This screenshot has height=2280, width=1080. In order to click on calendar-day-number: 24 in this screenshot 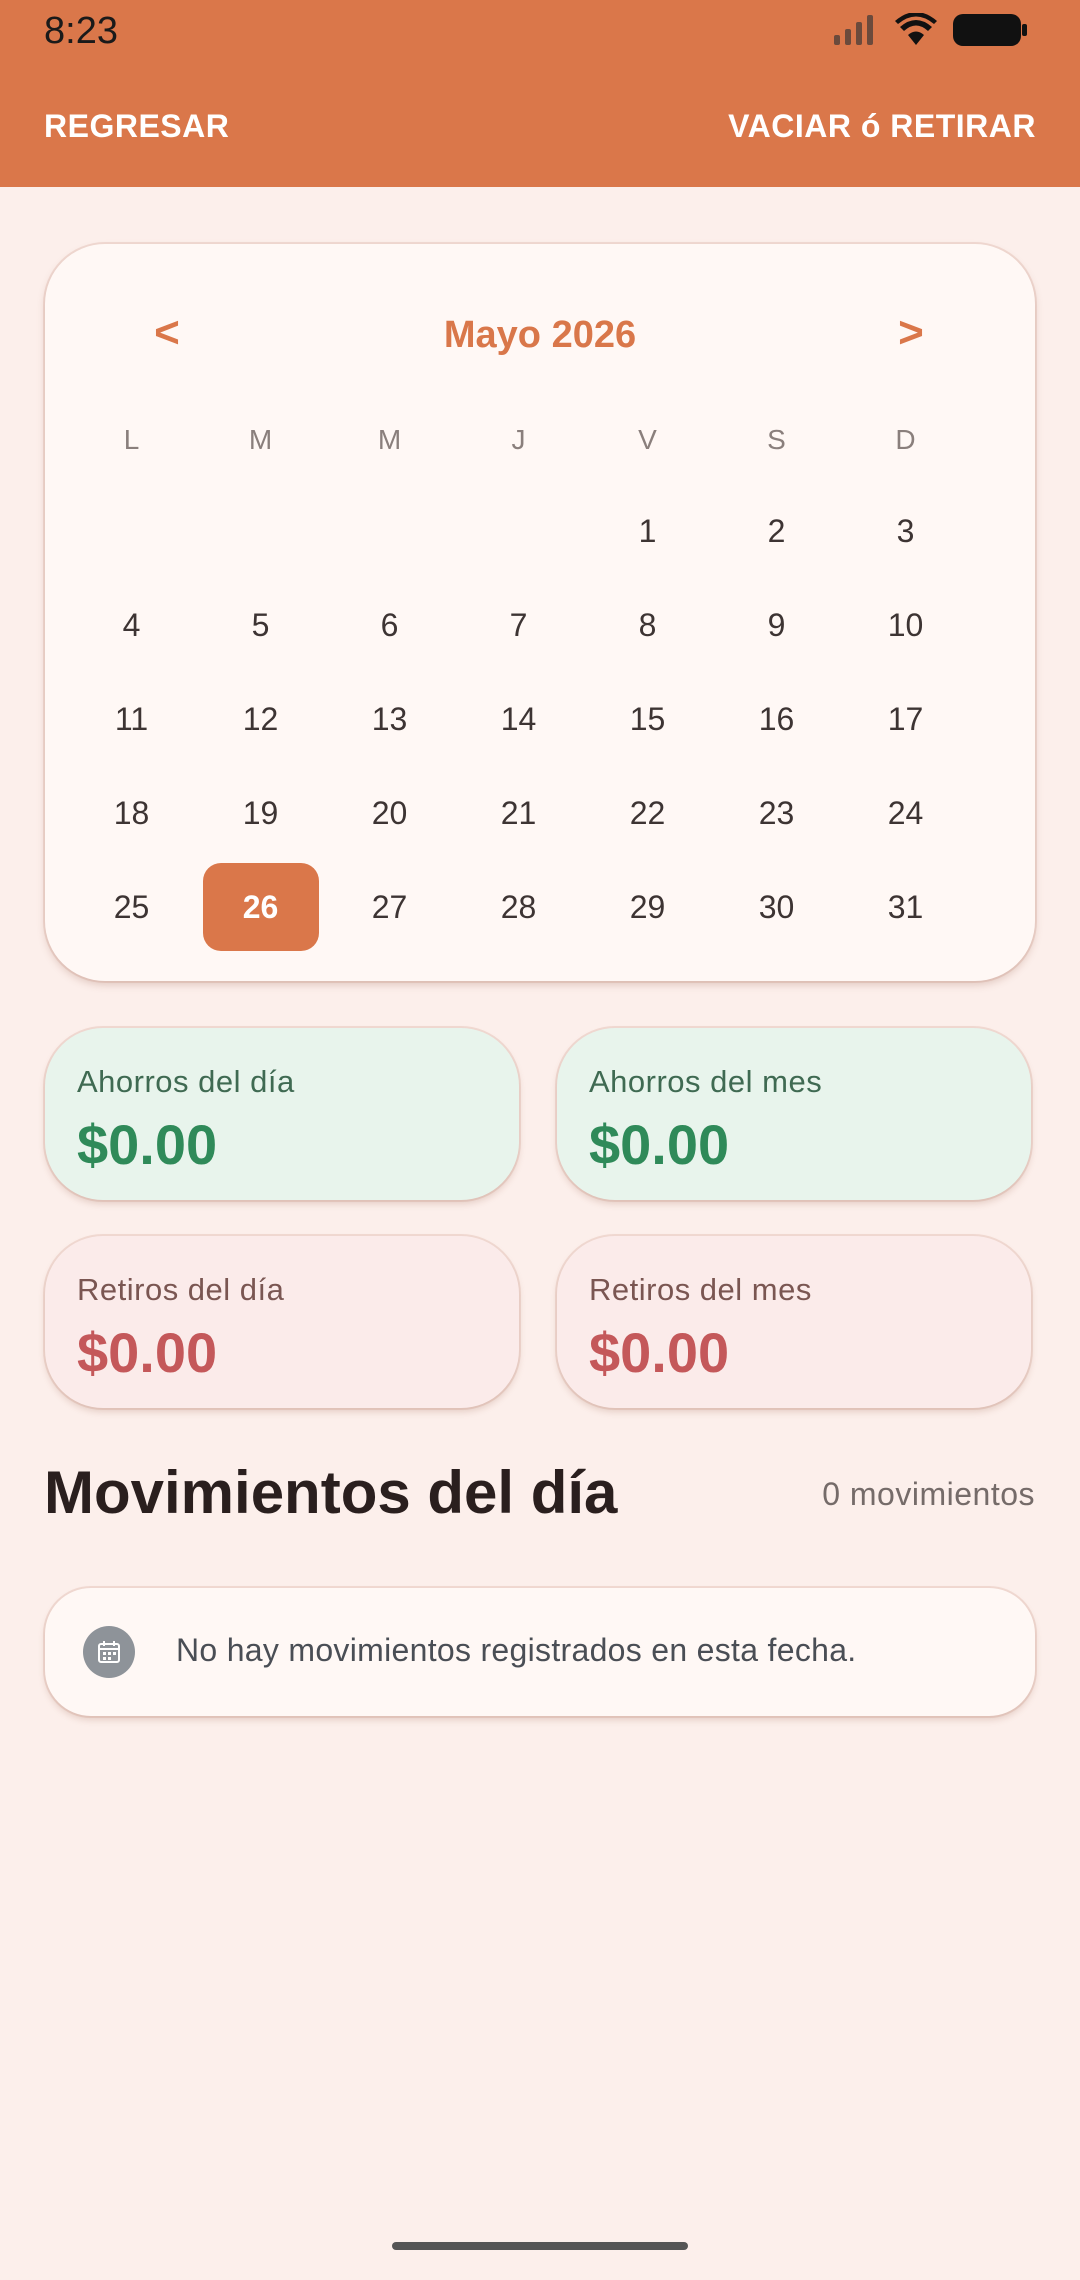, I will do `click(905, 812)`.